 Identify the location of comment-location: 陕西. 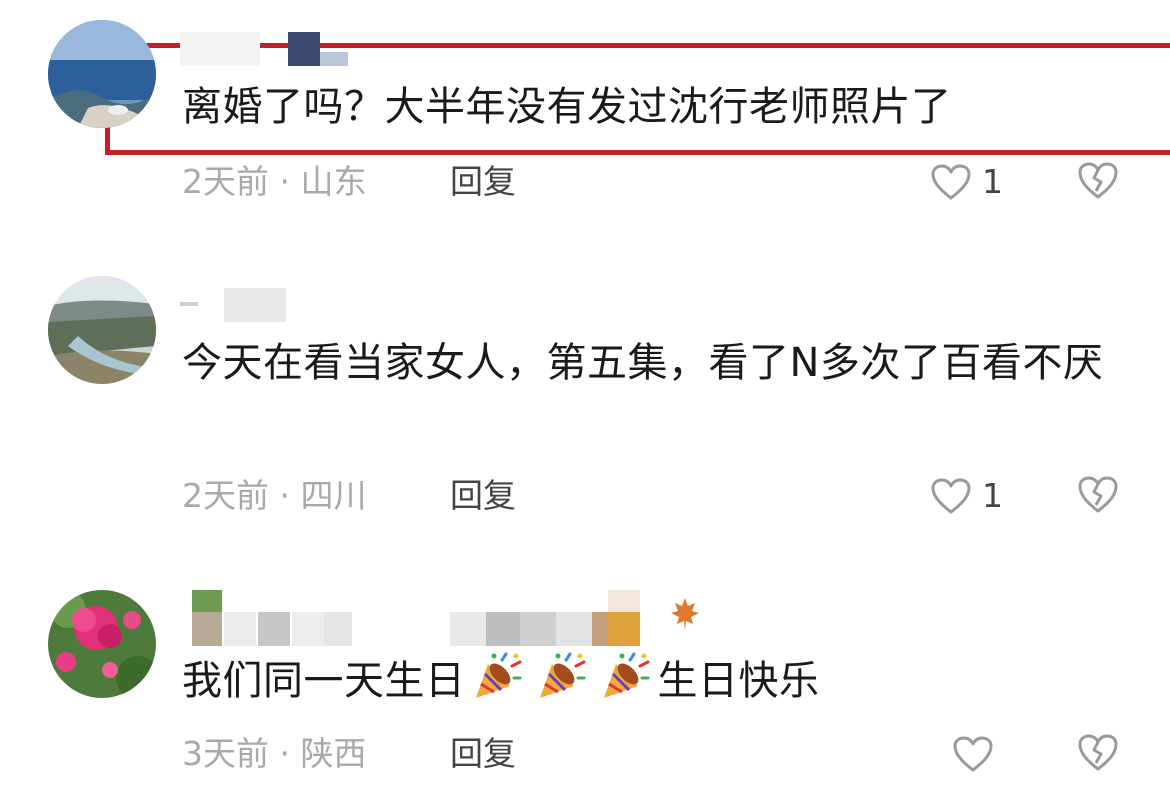
(333, 753).